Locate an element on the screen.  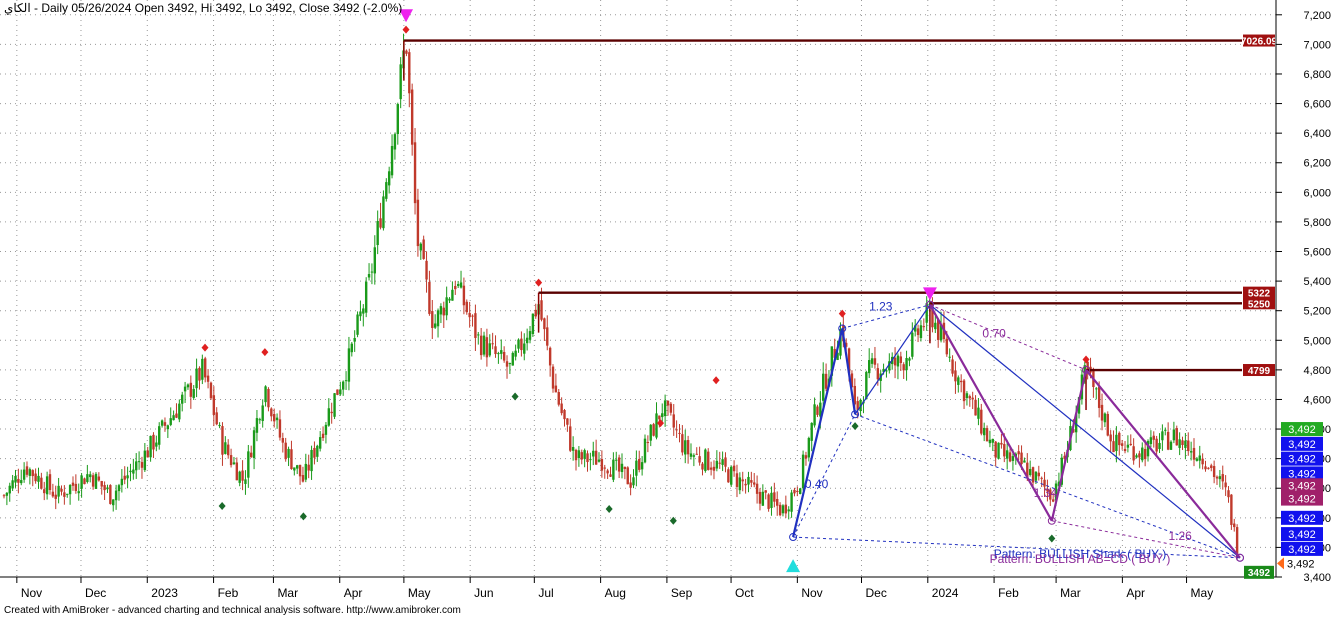
y-tick-label: 6,800 is located at coordinates (1317, 75).